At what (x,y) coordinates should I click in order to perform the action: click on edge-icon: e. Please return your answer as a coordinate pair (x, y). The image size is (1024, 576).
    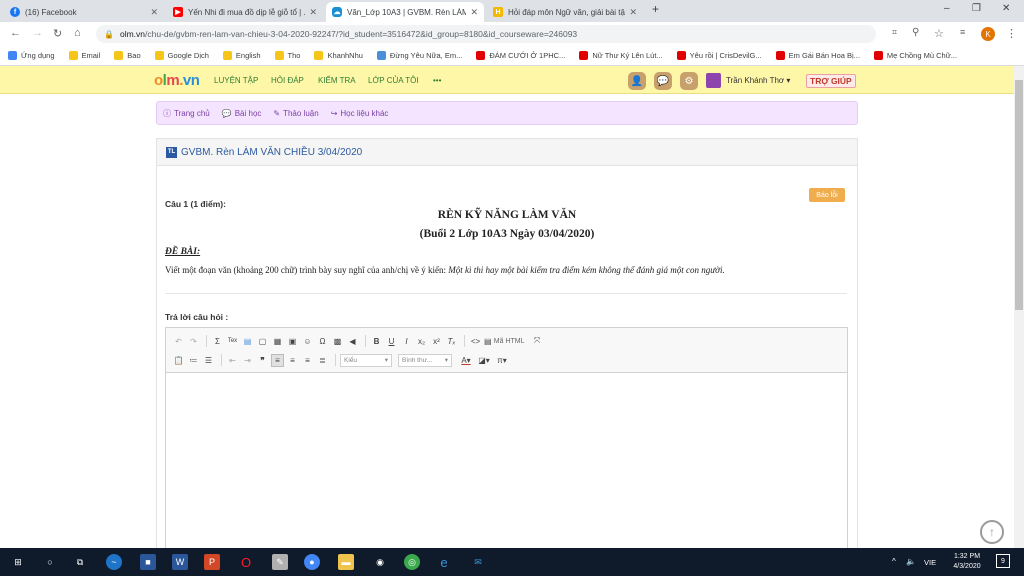
    Looking at the image, I should click on (444, 562).